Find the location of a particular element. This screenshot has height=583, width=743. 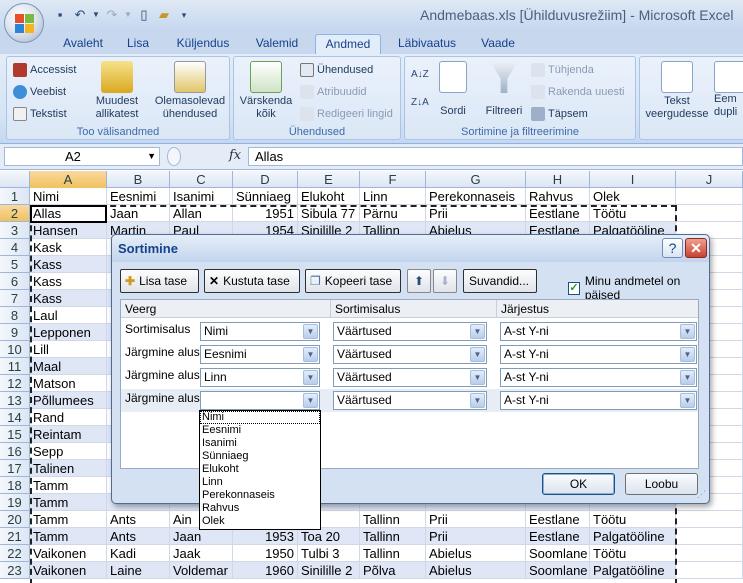

column-header-h: H is located at coordinates (558, 179).